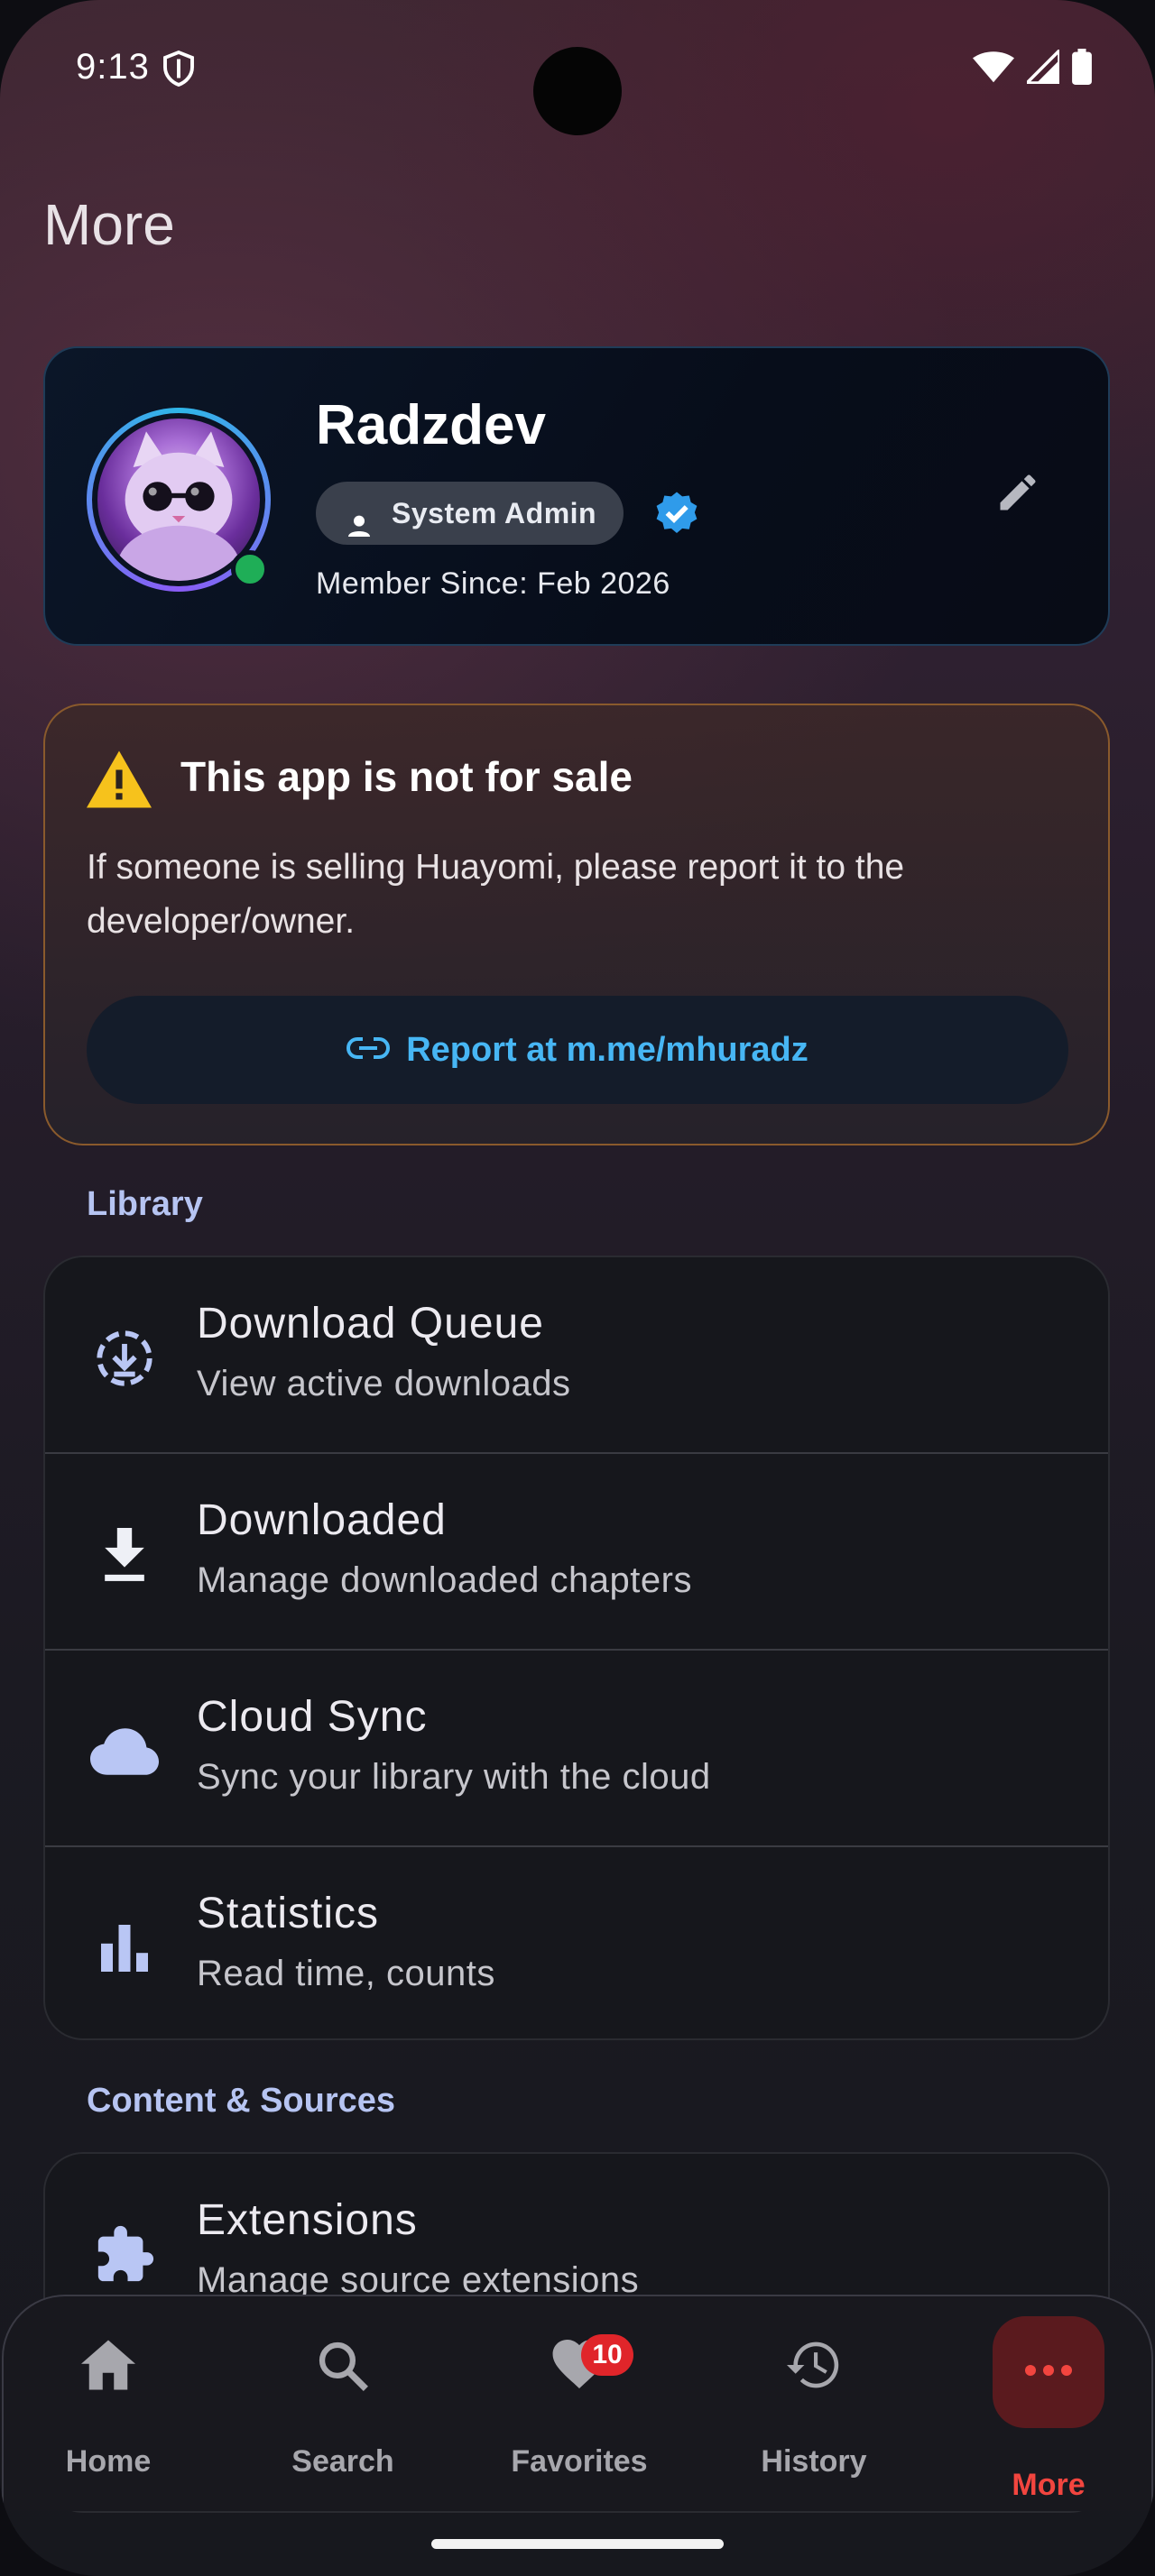 The height and width of the screenshot is (2576, 1155). I want to click on role-chip: System Admin, so click(470, 513).